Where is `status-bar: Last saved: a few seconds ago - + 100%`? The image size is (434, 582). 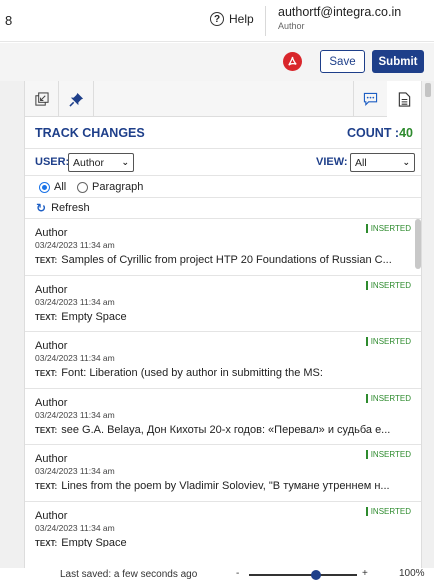
status-bar: Last saved: a few seconds ago - + 100% is located at coordinates (217, 575).